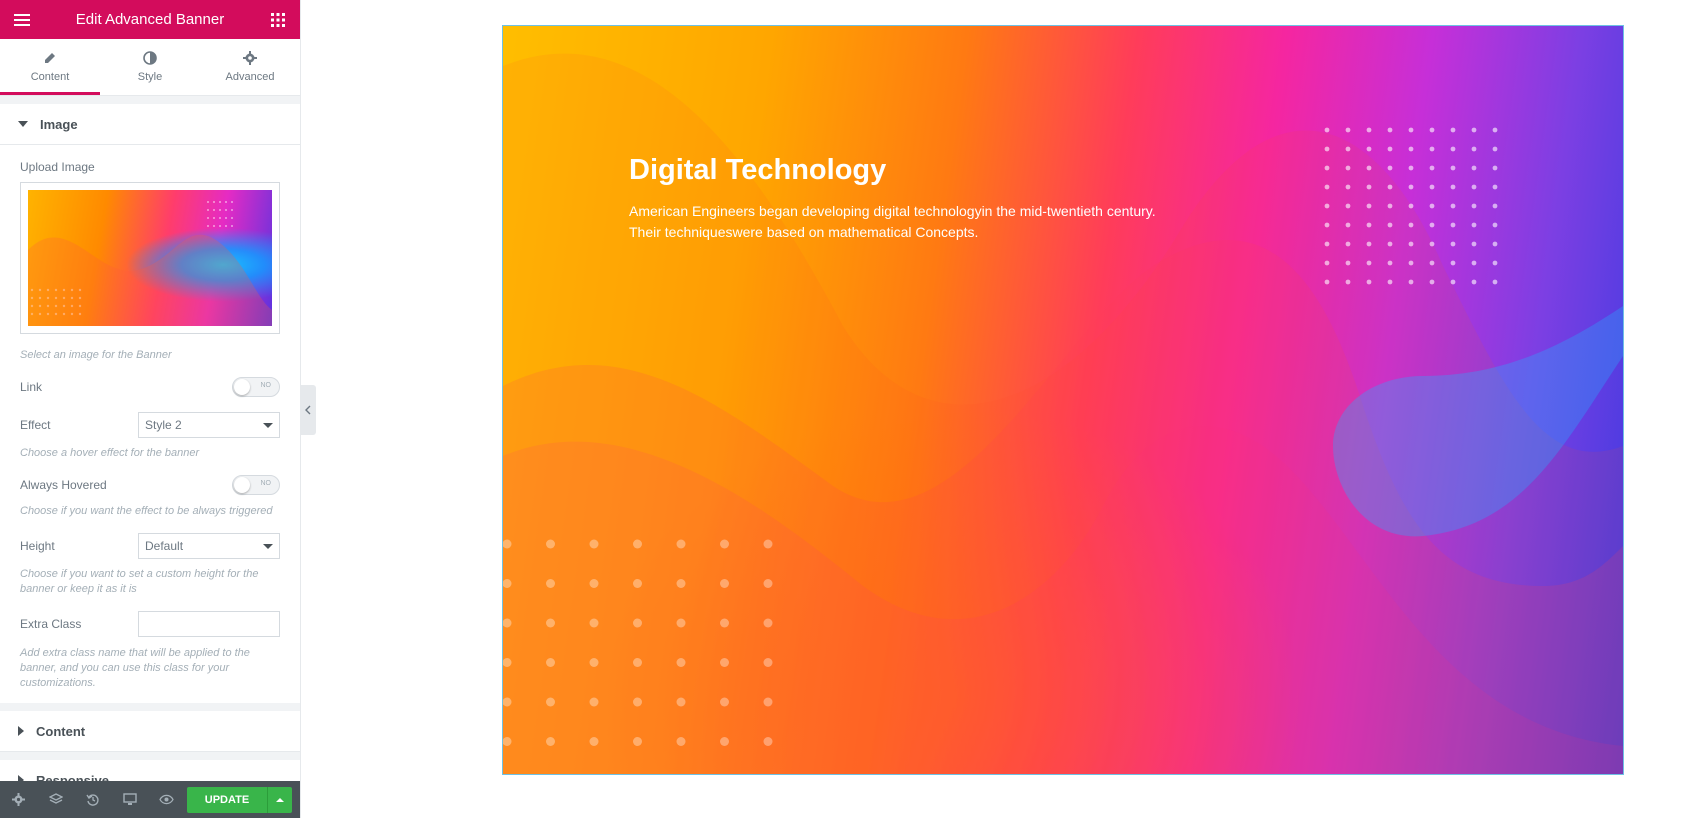  I want to click on save-options-button, so click(279, 799).